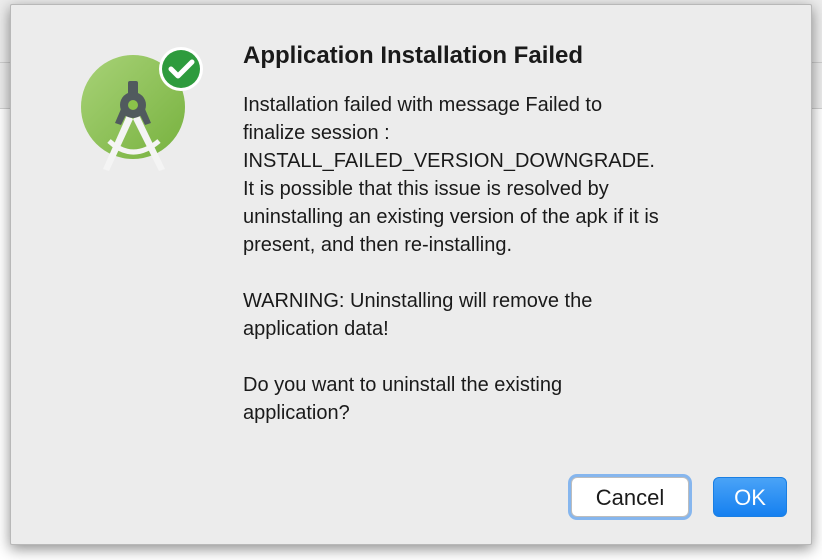 The width and height of the screenshot is (822, 560). What do you see at coordinates (378, 245) in the screenshot?
I see `message-line: present, and then re-installing.` at bounding box center [378, 245].